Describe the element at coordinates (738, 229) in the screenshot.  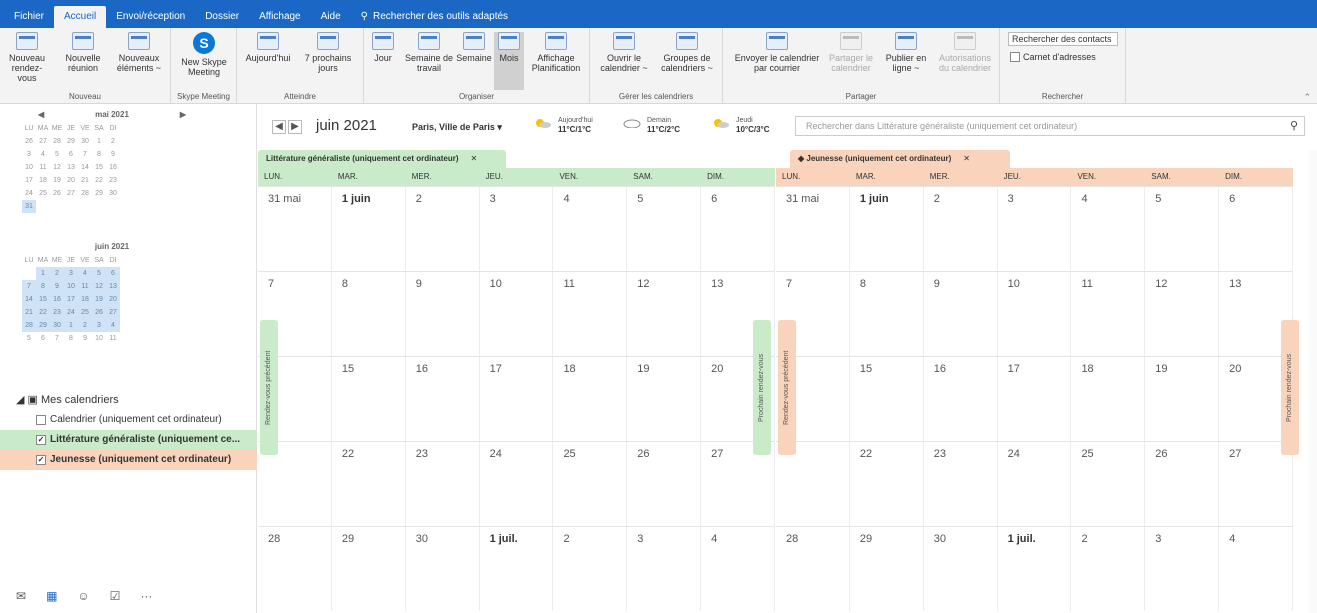
I see `day-cell: 6` at that location.